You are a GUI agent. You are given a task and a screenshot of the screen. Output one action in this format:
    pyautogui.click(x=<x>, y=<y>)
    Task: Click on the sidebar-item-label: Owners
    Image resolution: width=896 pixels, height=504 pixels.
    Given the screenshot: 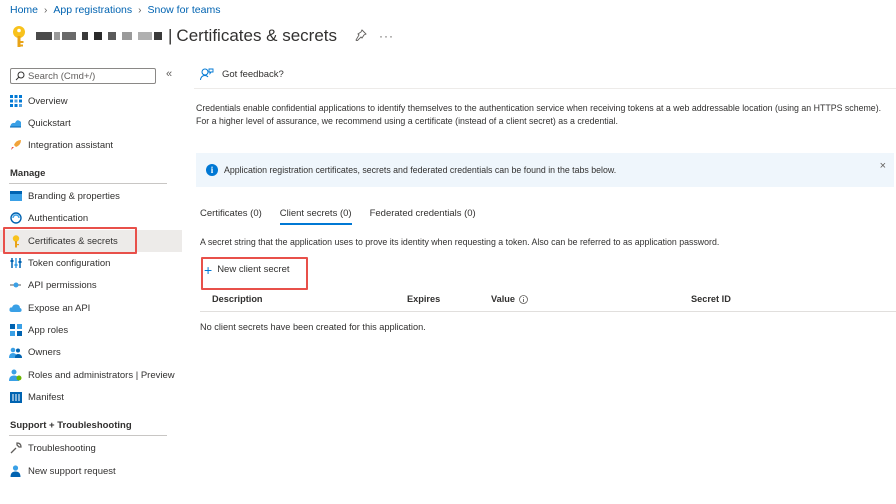 What is the action you would take?
    pyautogui.click(x=44, y=352)
    